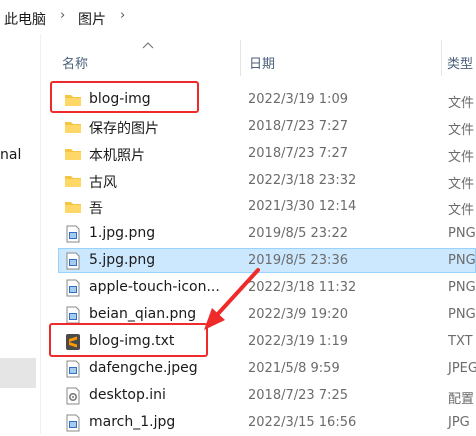 The image size is (476, 436). I want to click on annotation-box-folder, so click(124, 97).